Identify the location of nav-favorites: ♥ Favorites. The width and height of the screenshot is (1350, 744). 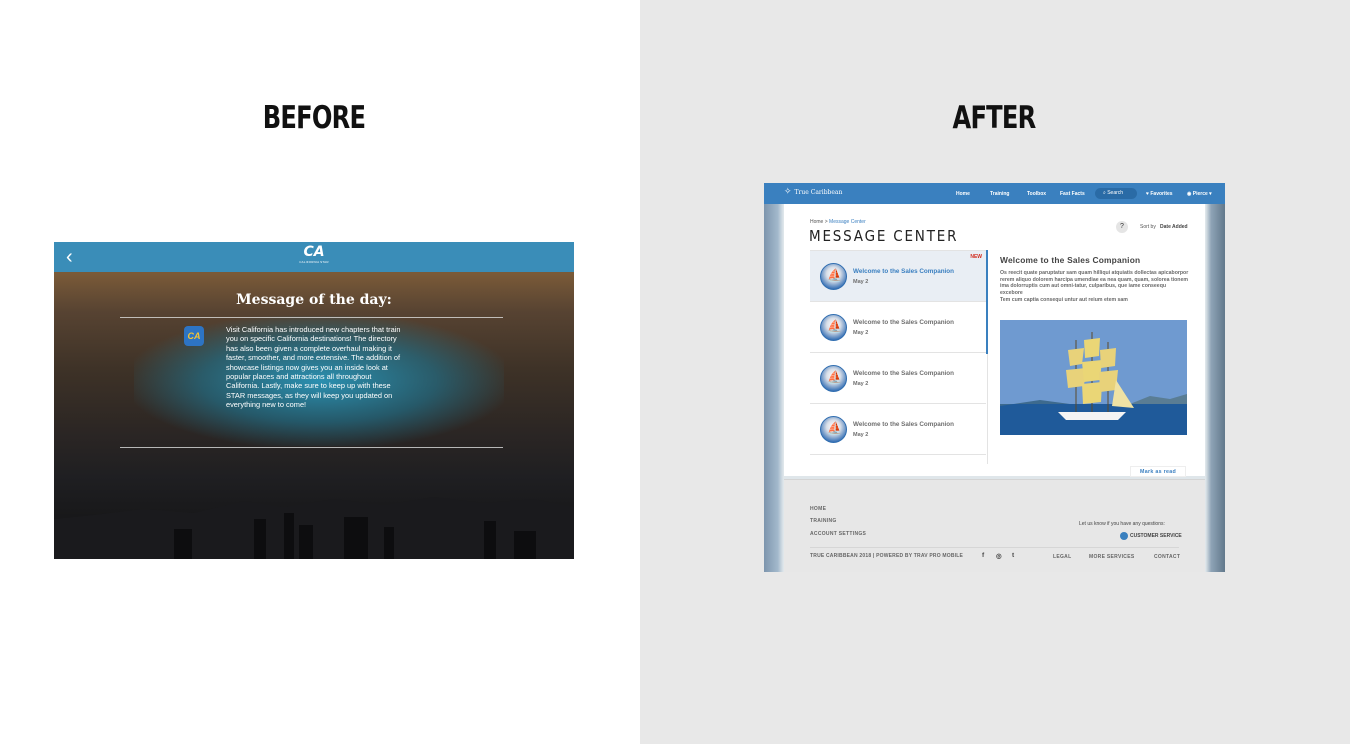
(1159, 194).